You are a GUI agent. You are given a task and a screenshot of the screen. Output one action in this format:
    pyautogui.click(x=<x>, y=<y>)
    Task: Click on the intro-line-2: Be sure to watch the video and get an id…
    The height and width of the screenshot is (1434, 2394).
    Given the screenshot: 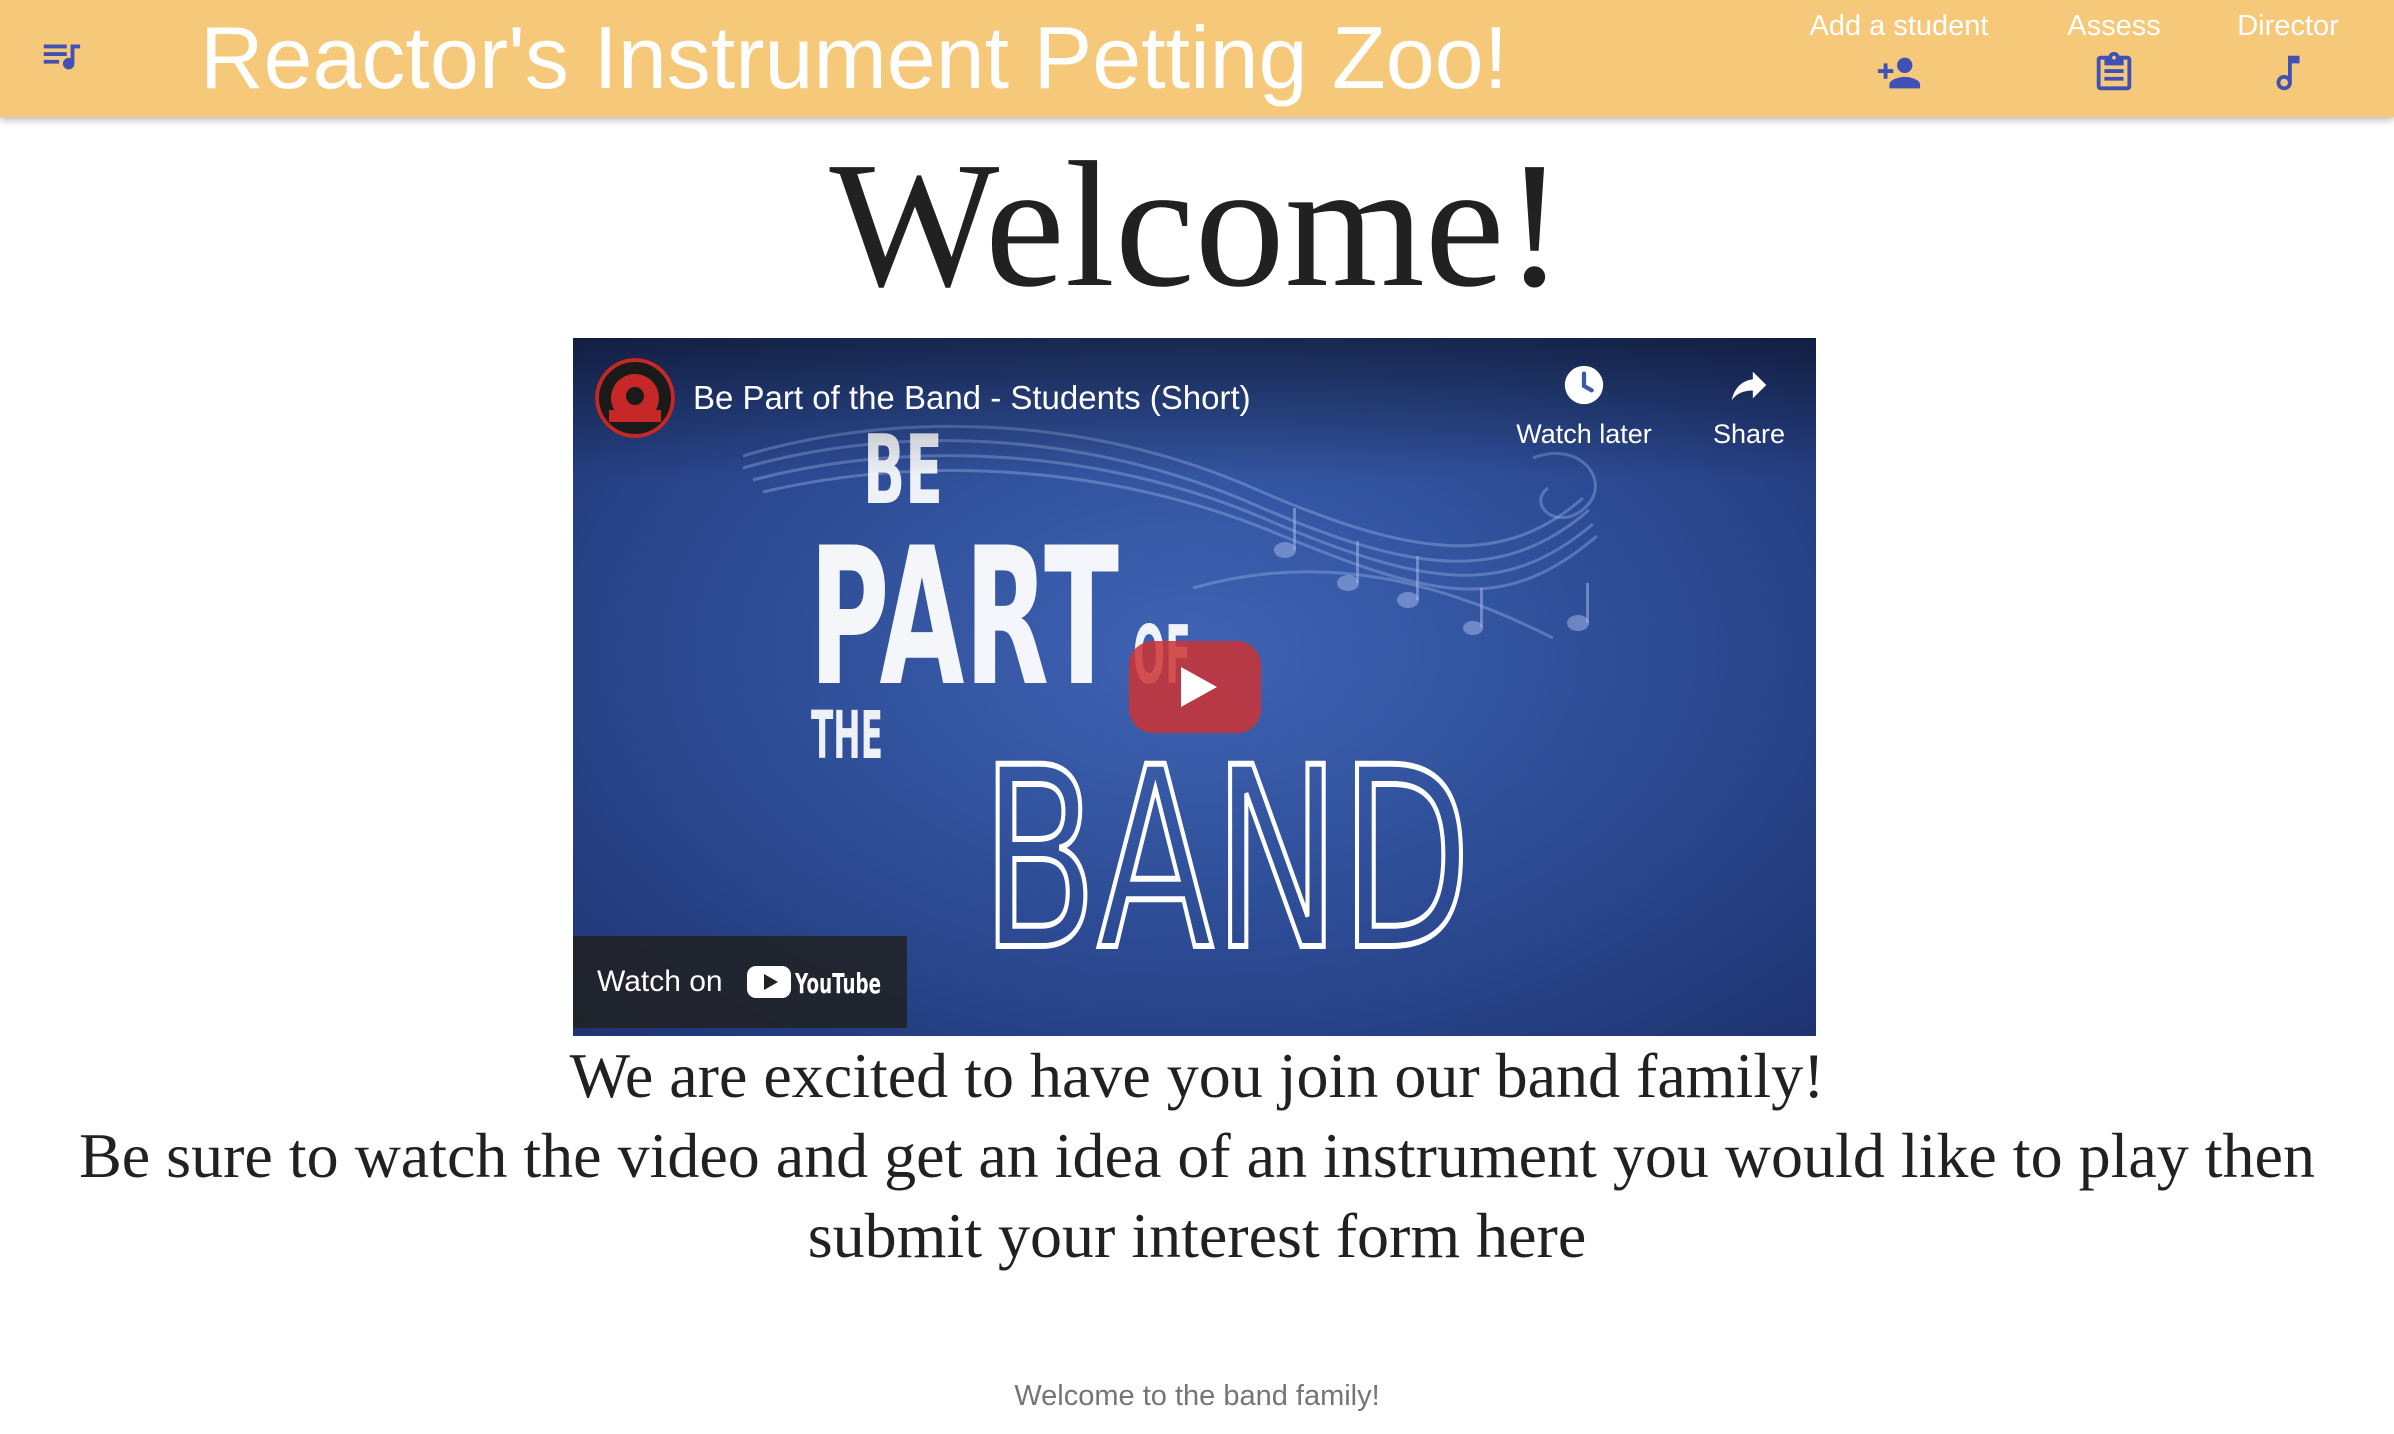 What is the action you would take?
    pyautogui.click(x=1197, y=1195)
    